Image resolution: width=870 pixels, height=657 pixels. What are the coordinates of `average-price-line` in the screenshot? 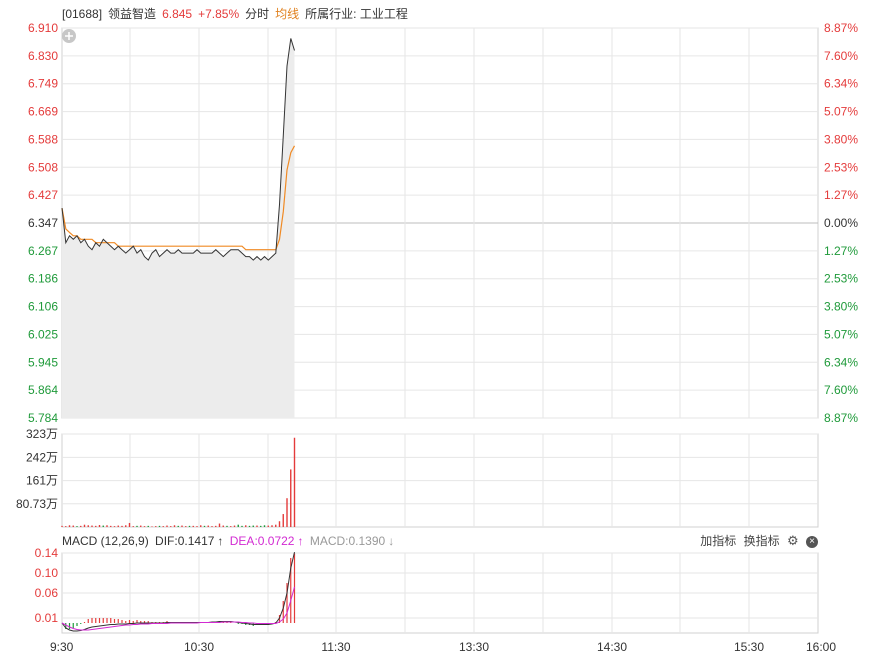 It's located at (178, 198).